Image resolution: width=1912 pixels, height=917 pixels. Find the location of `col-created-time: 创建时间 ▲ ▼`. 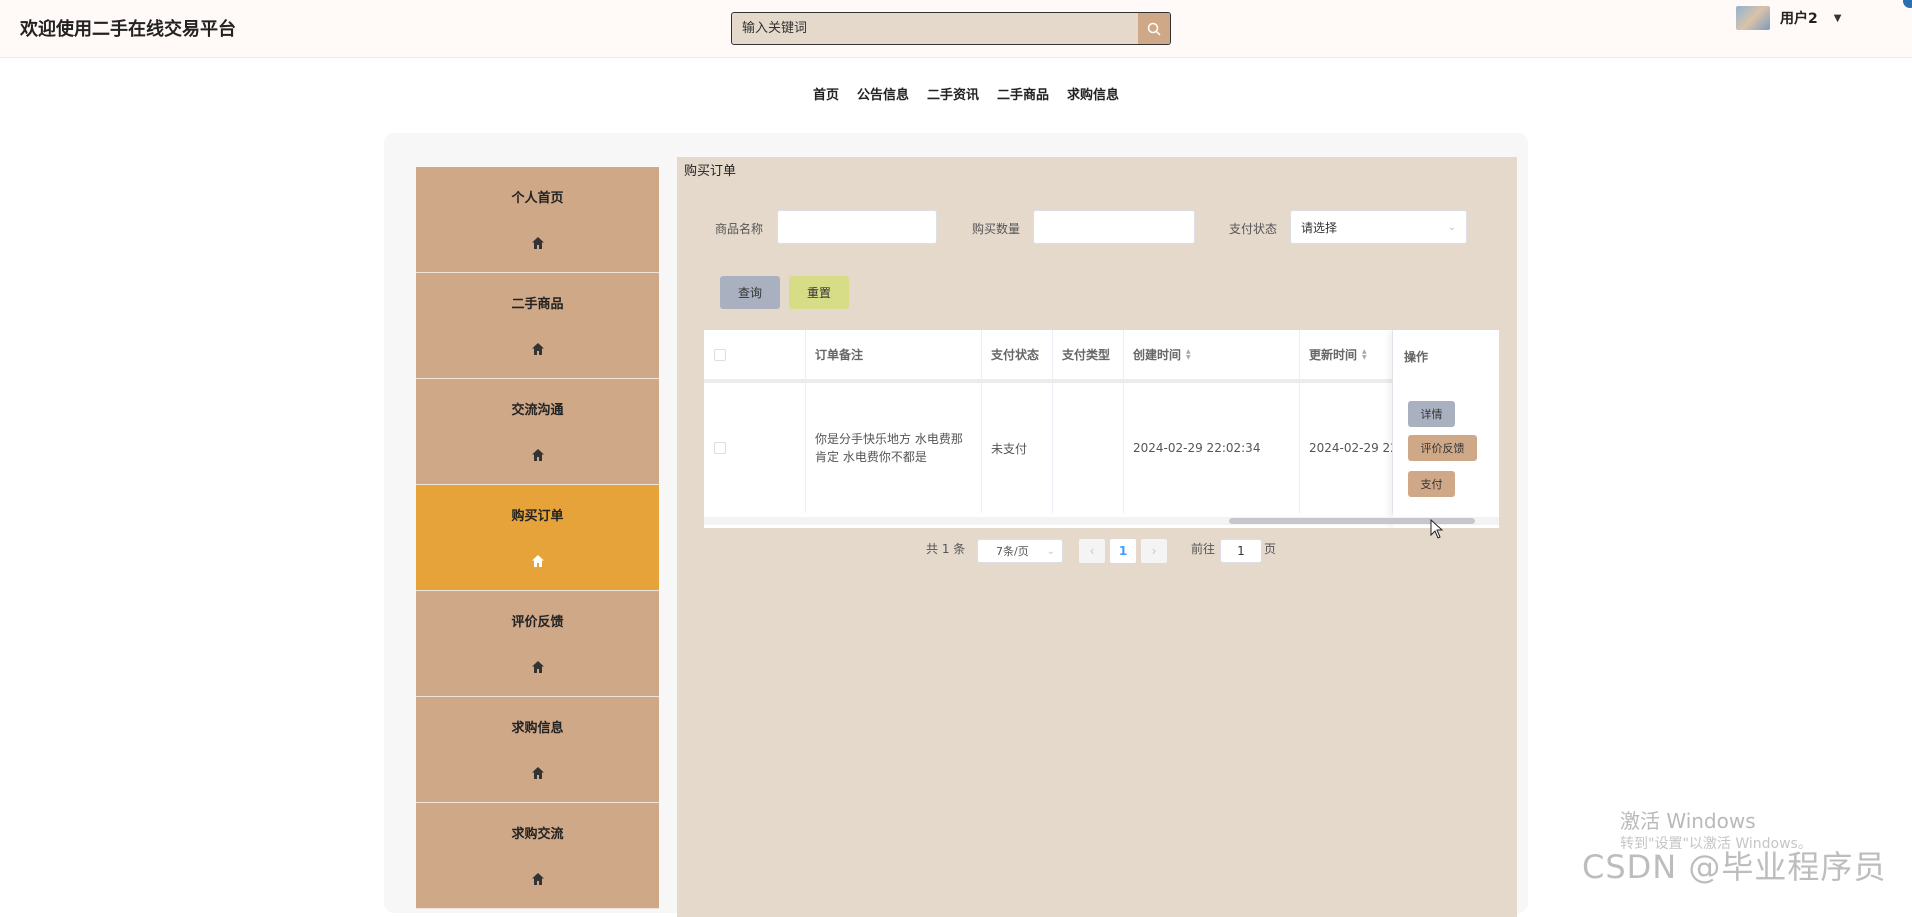

col-created-time: 创建时间 ▲ ▼ is located at coordinates (1212, 354).